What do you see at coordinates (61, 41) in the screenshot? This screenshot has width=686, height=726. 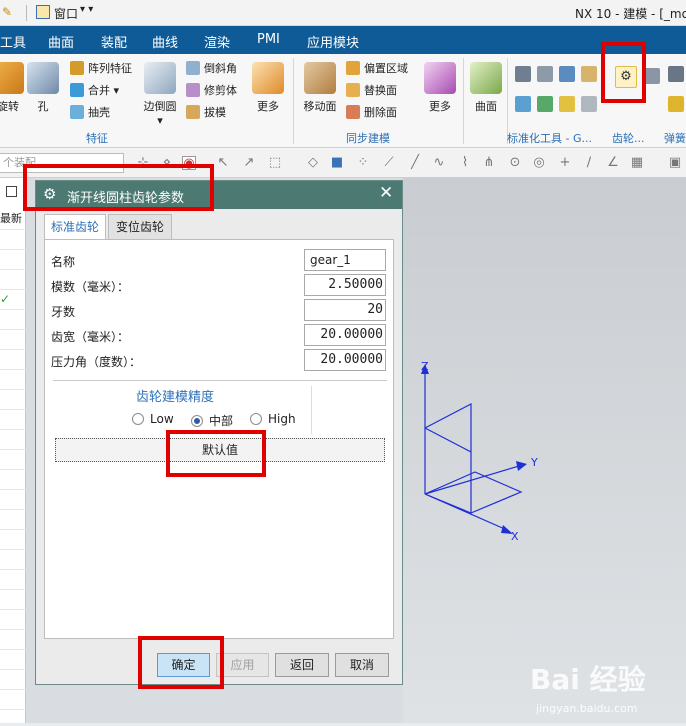 I see `menu-surface: 曲面` at bounding box center [61, 41].